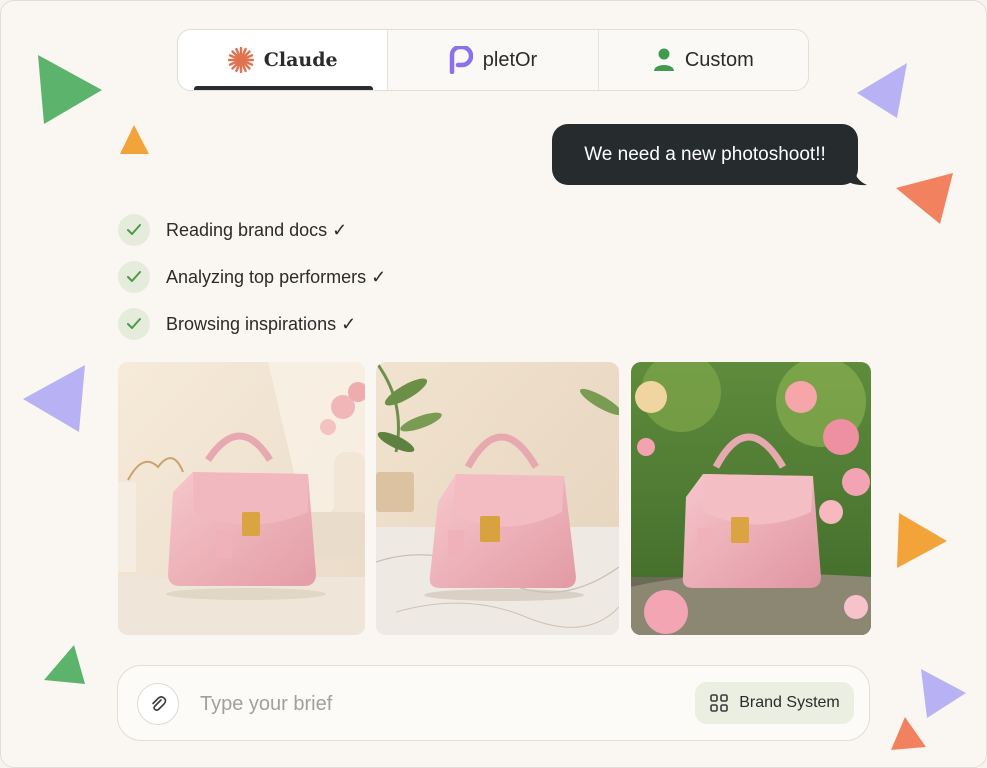 The image size is (987, 768). I want to click on step-item: Analyzing top performers ✓, so click(252, 277).